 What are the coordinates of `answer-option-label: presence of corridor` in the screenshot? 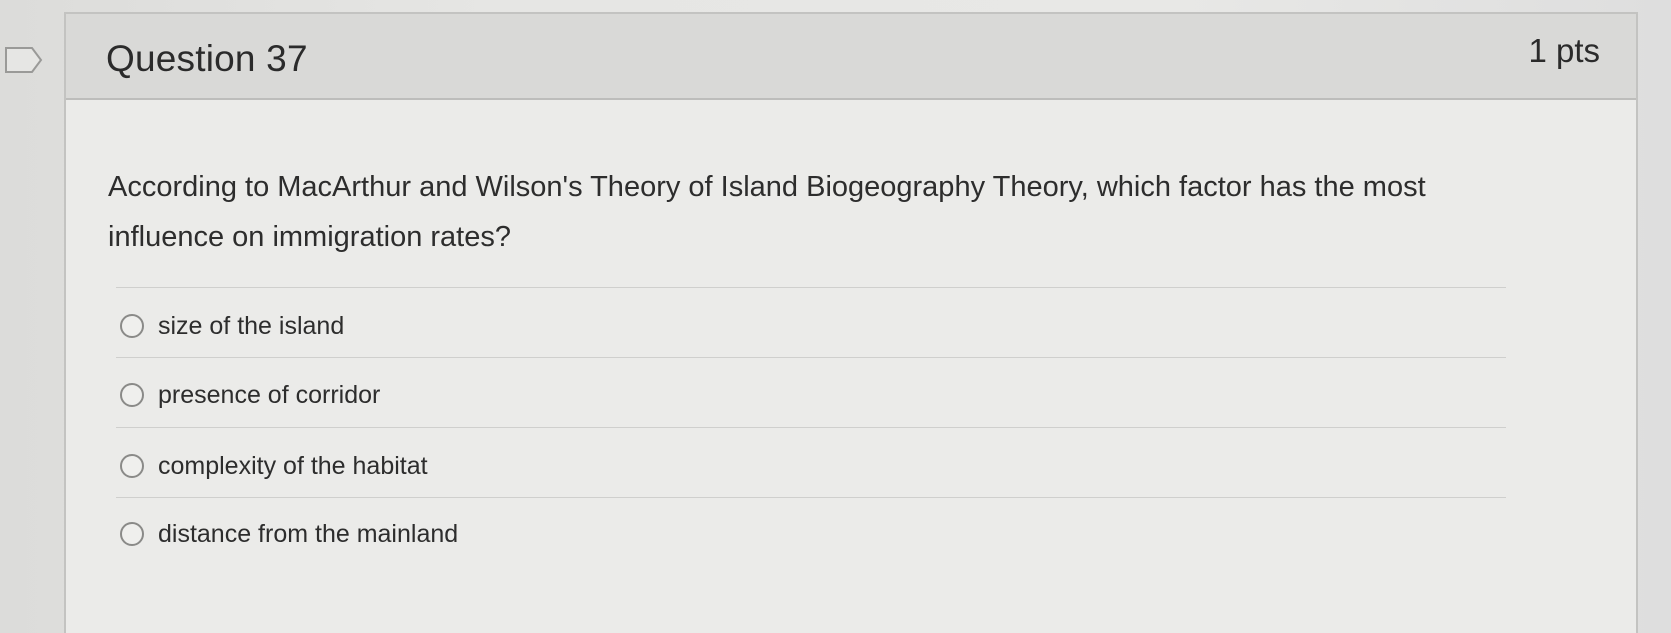 It's located at (269, 394).